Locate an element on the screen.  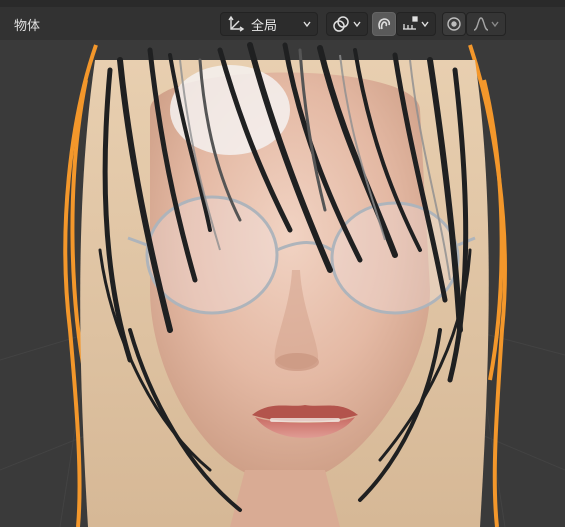
falloff-dropdown is located at coordinates (486, 24).